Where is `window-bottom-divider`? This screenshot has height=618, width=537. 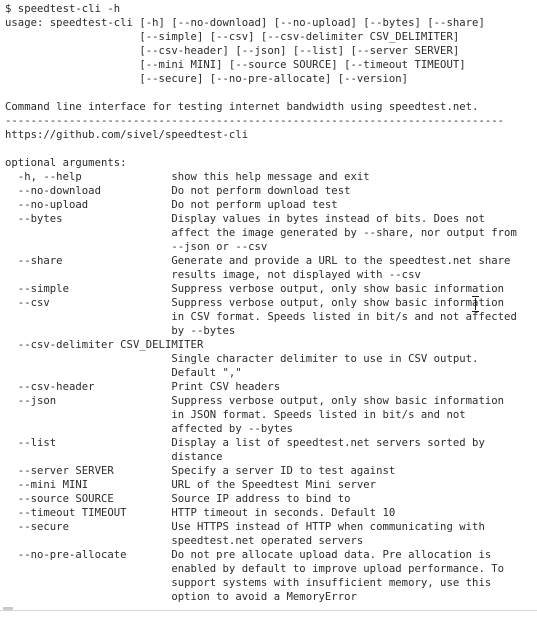 window-bottom-divider is located at coordinates (268, 610).